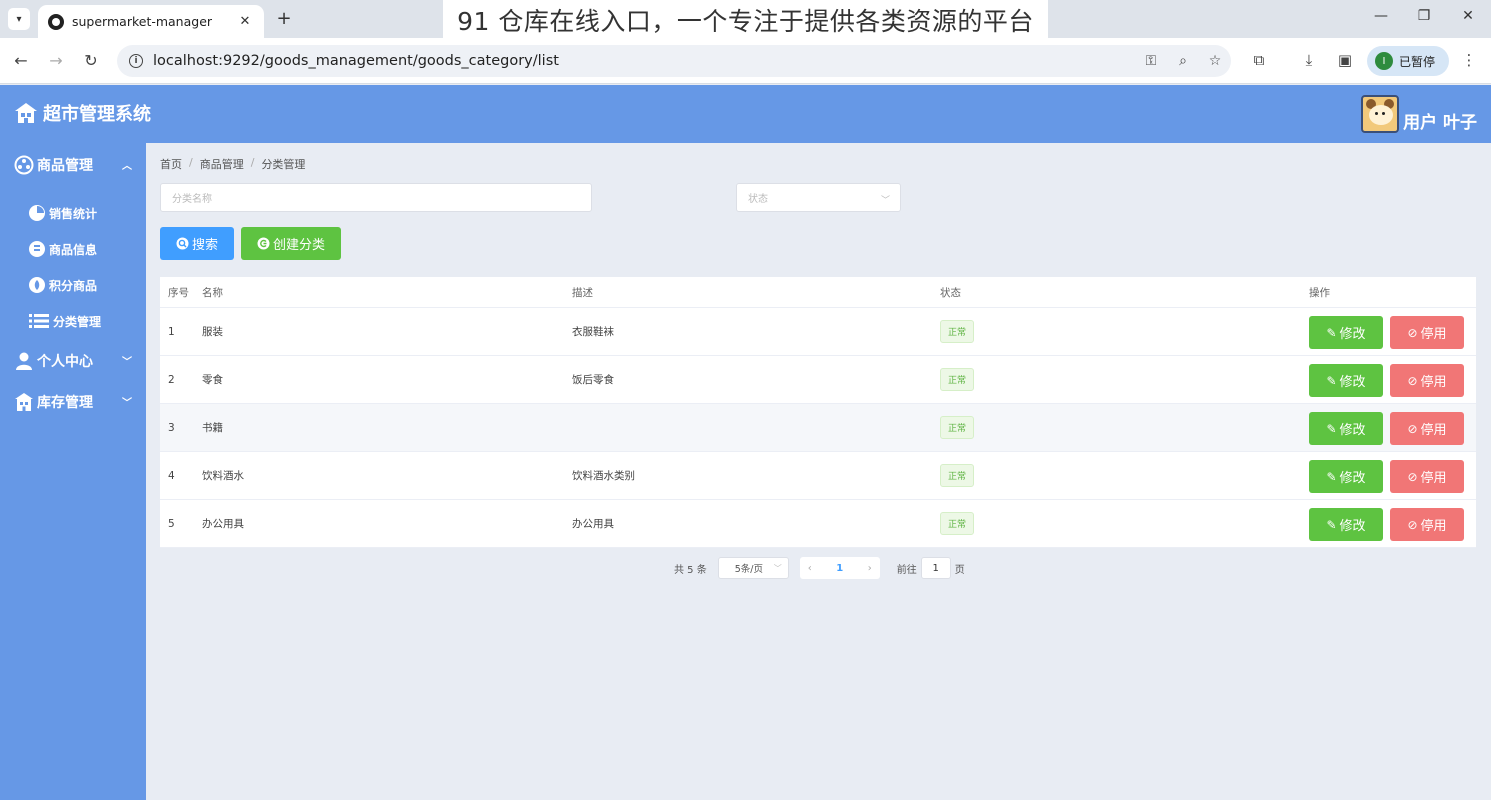 The height and width of the screenshot is (800, 1491). What do you see at coordinates (935, 568) in the screenshot?
I see `goto-page-input: 1` at bounding box center [935, 568].